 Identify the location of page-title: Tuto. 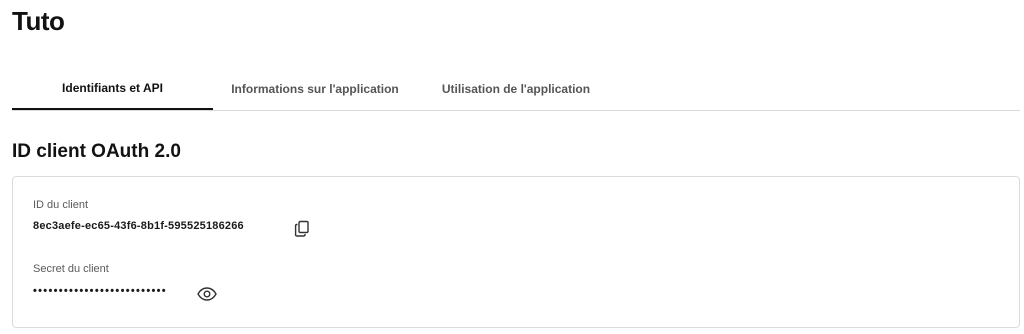
(38, 21).